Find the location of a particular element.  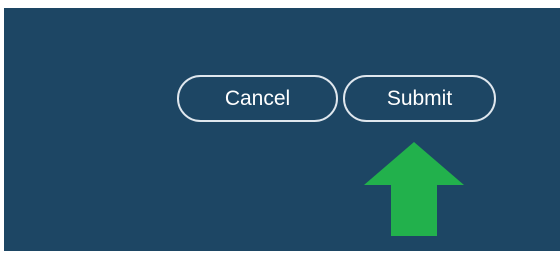

submit-button: Submit is located at coordinates (419, 98).